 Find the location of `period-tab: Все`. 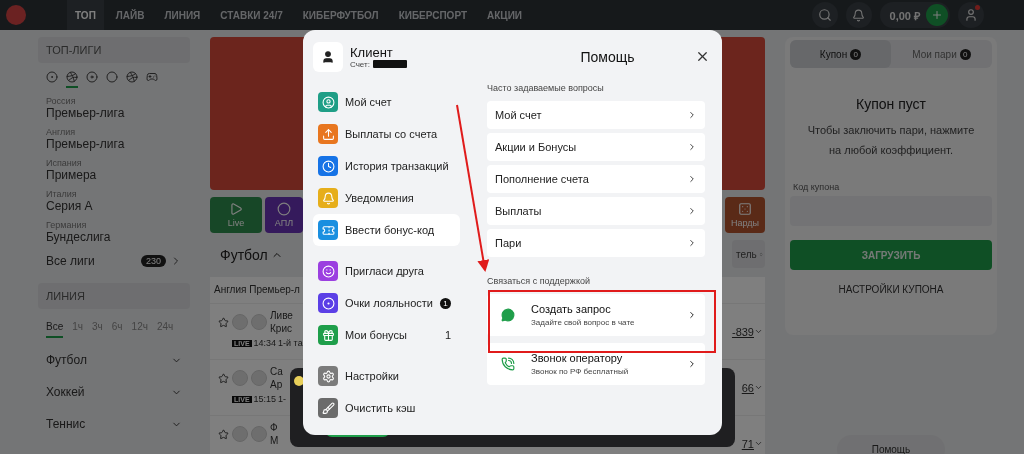

period-tab: Все is located at coordinates (55, 329).